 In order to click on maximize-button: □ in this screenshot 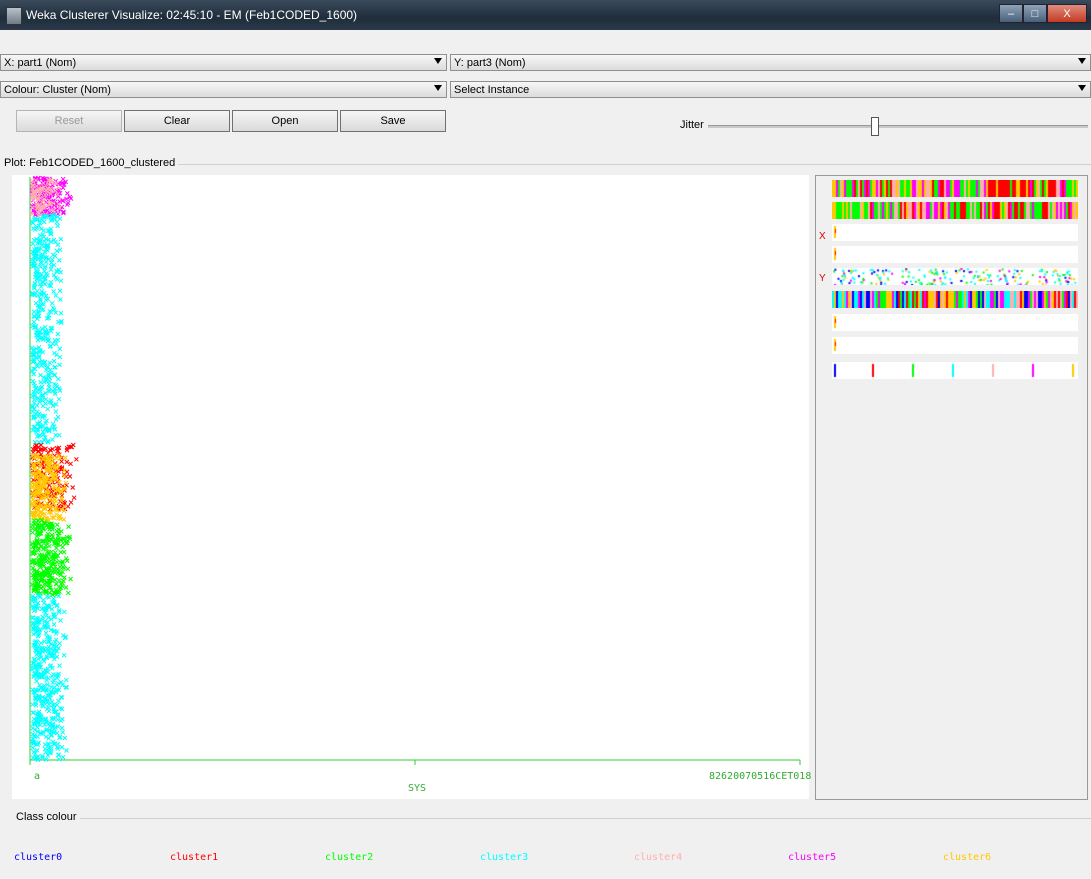, I will do `click(1035, 13)`.